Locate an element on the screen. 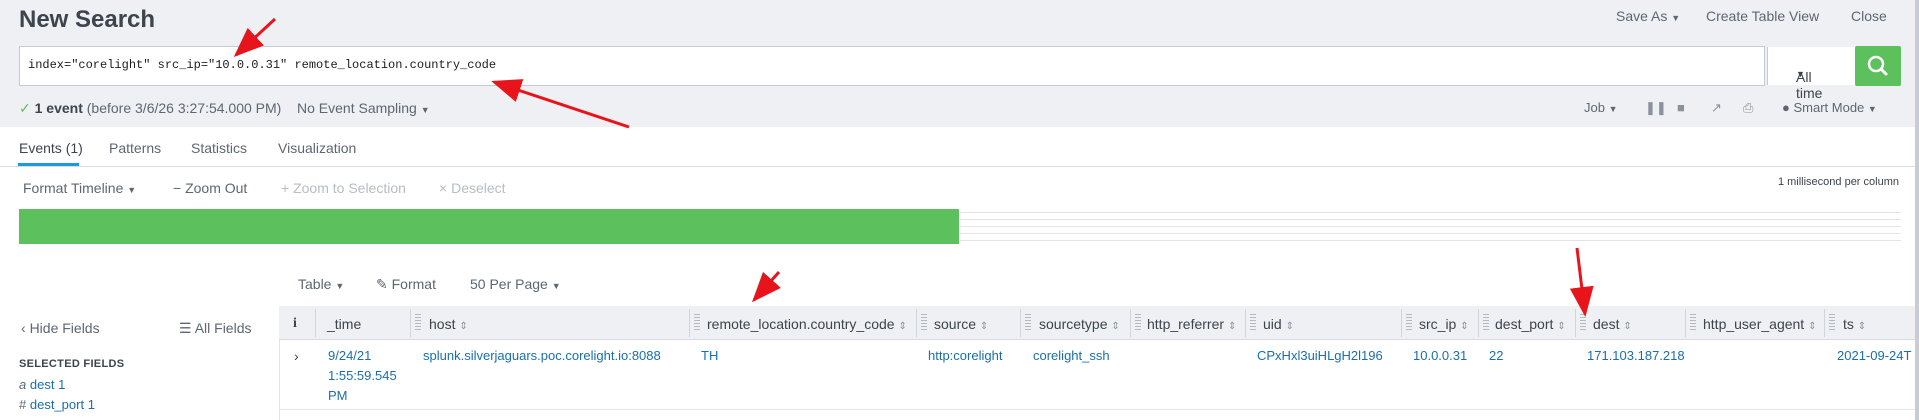  cell-sourcetype: corelight_ssh is located at coordinates (1071, 356).